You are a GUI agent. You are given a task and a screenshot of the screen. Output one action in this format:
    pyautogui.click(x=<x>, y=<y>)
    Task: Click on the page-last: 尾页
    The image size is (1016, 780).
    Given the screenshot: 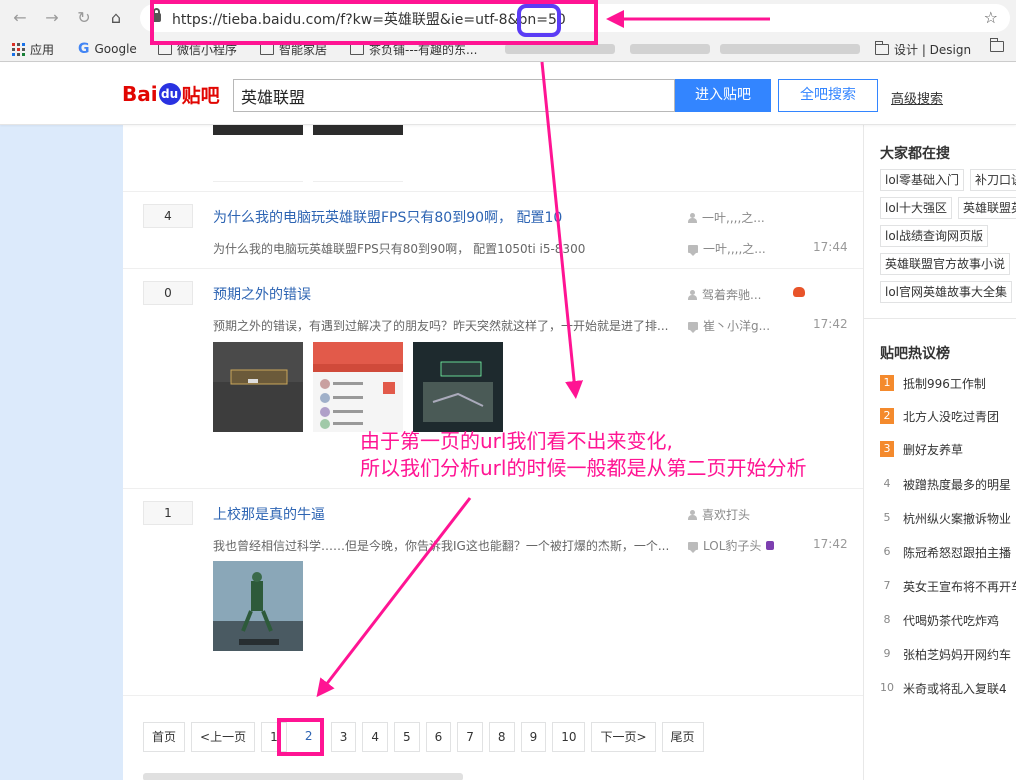 What is the action you would take?
    pyautogui.click(x=682, y=737)
    